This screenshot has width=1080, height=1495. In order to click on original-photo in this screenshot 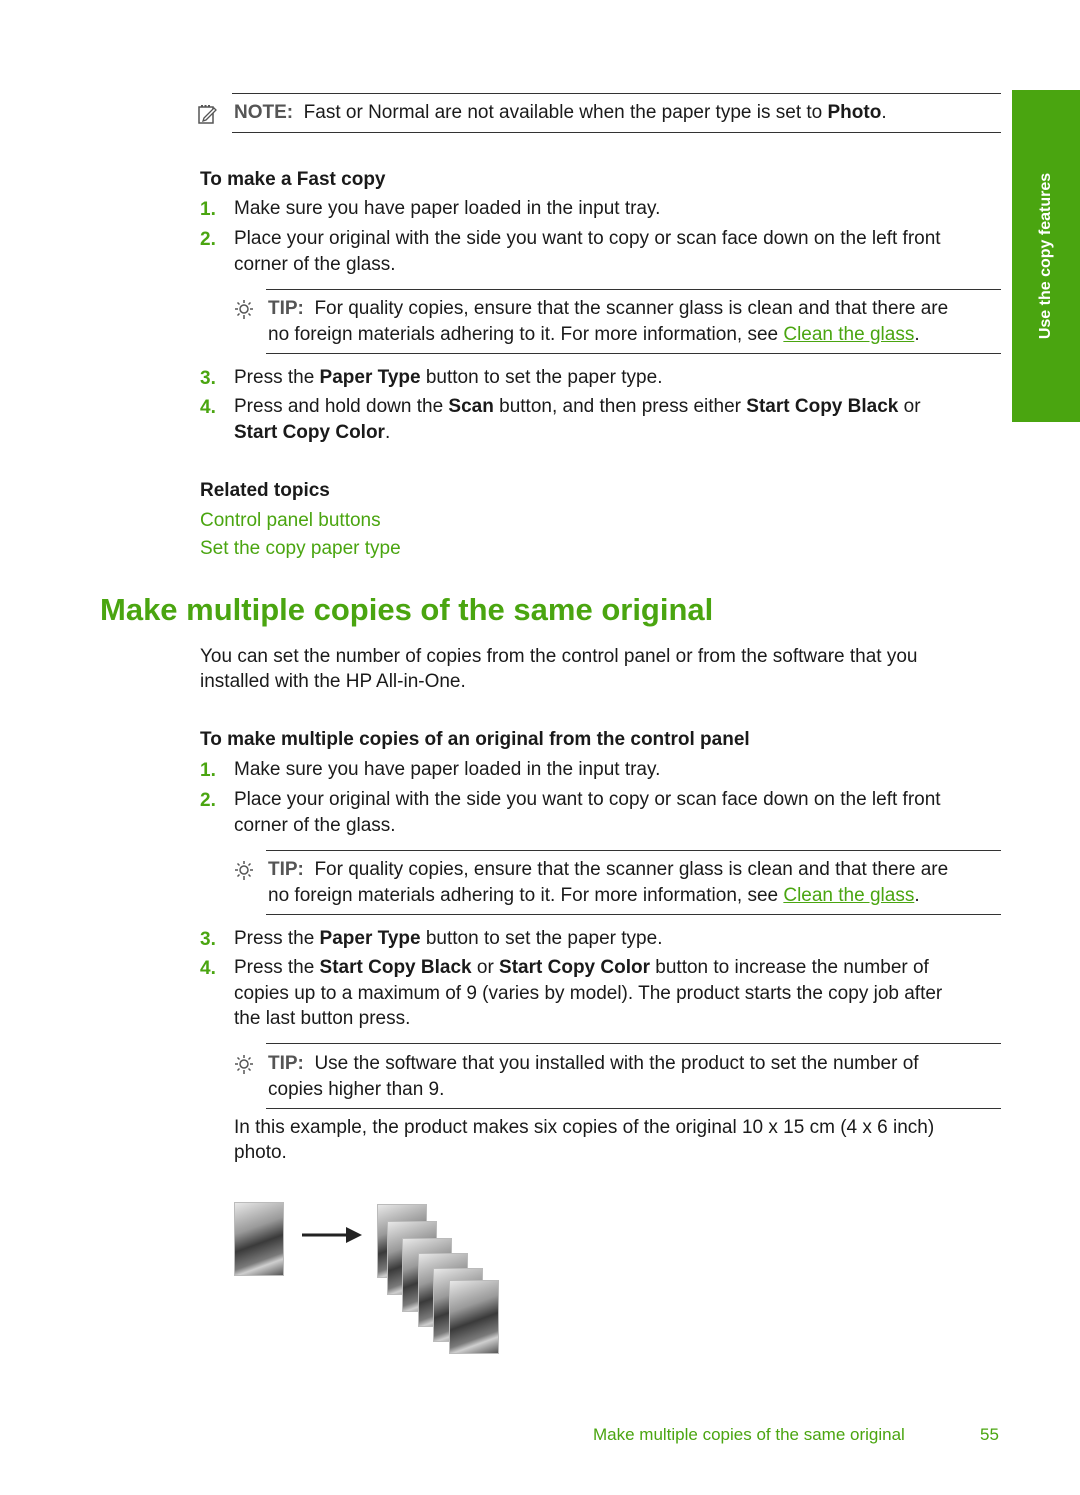, I will do `click(259, 1239)`.